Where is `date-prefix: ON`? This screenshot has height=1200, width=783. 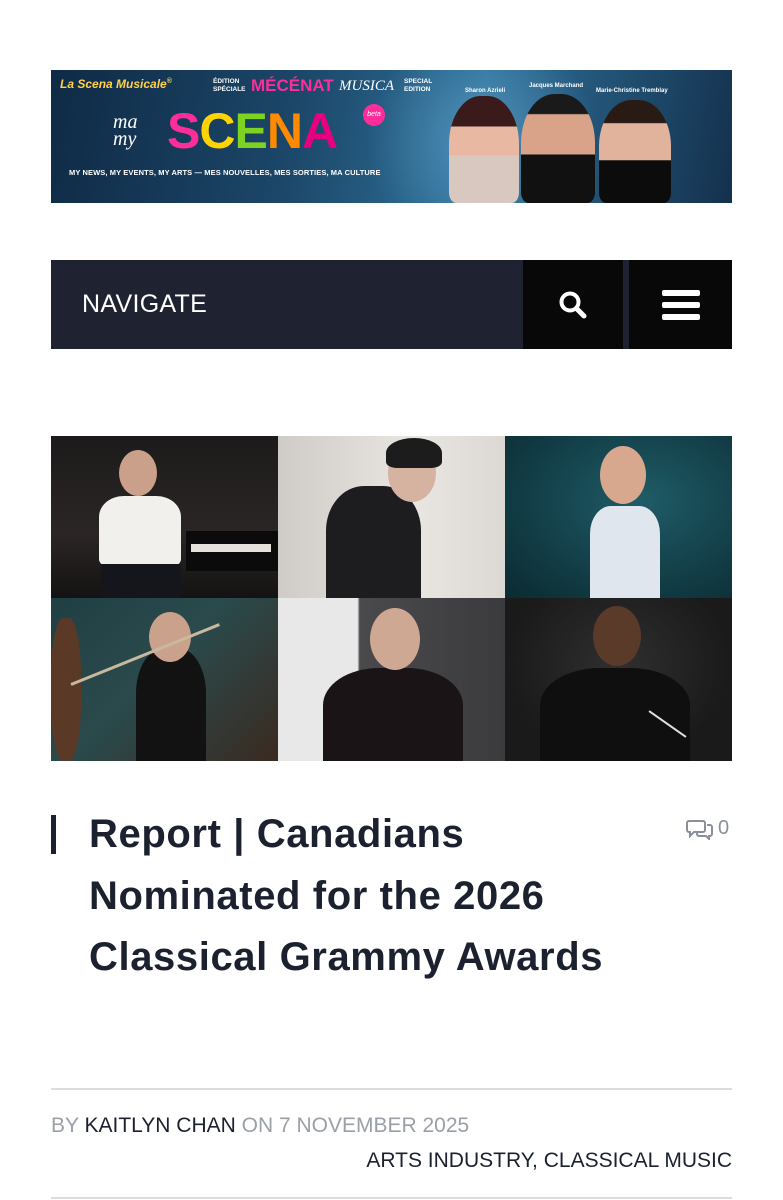
date-prefix: ON is located at coordinates (257, 1125).